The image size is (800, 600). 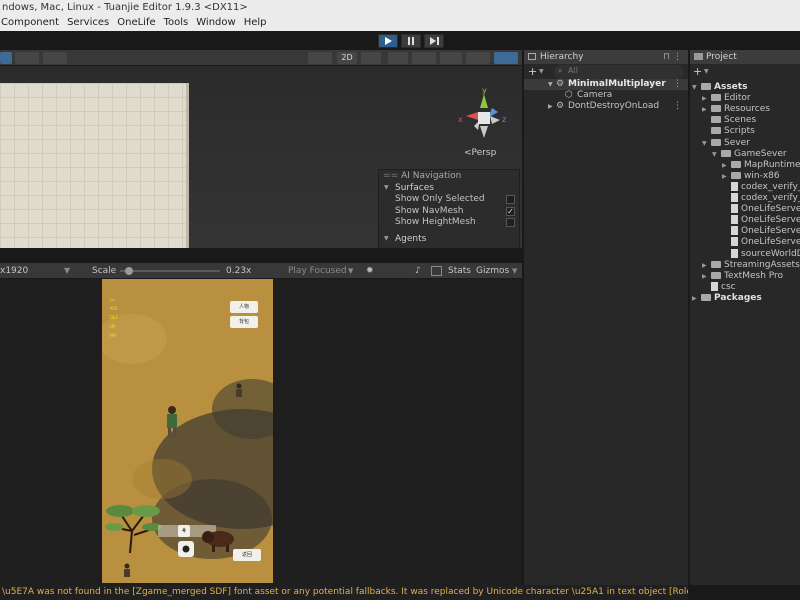 What do you see at coordinates (170, 271) in the screenshot?
I see `scale-slider` at bounding box center [170, 271].